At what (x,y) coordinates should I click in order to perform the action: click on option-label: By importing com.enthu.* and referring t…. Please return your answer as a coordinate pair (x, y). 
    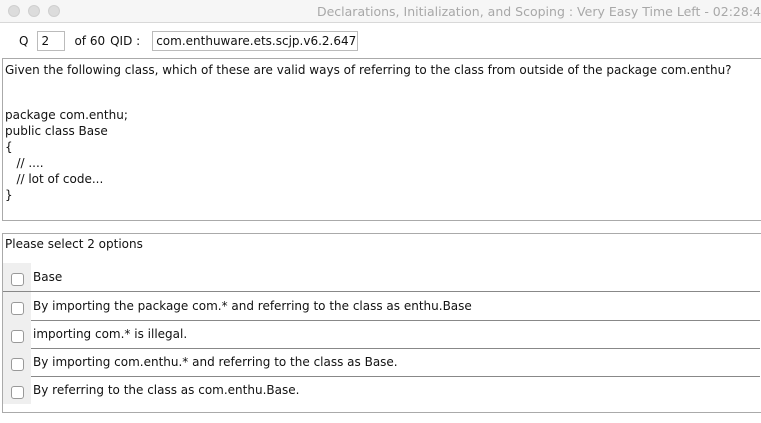
    Looking at the image, I should click on (215, 362).